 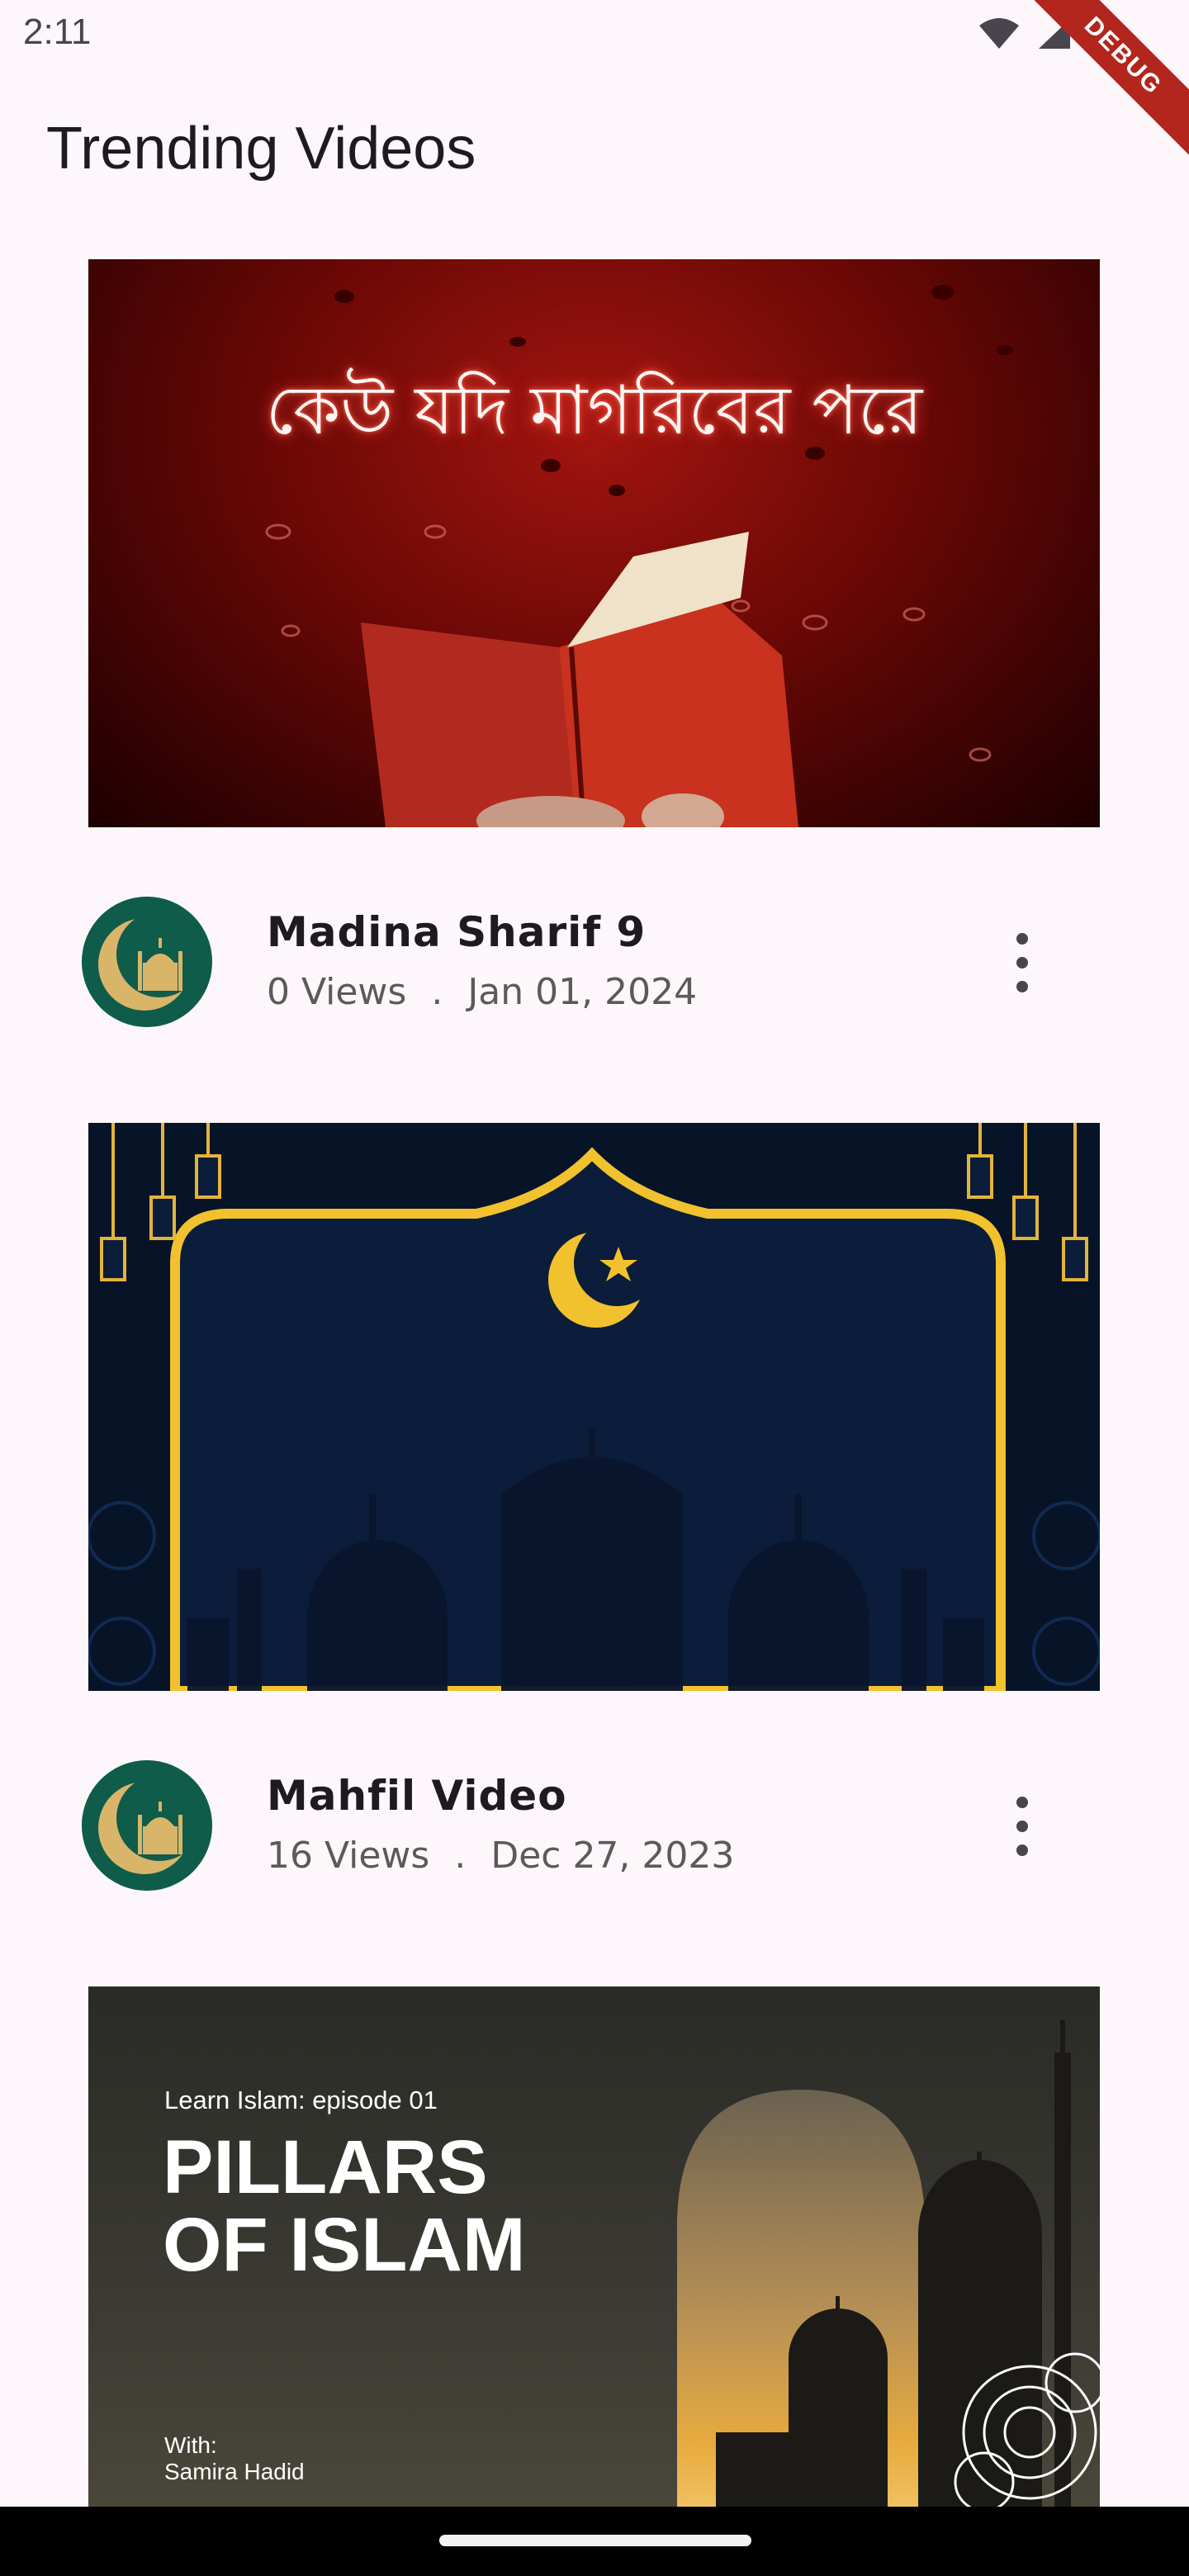 What do you see at coordinates (612, 1856) in the screenshot?
I see `publish-date: Dec 27, 2023` at bounding box center [612, 1856].